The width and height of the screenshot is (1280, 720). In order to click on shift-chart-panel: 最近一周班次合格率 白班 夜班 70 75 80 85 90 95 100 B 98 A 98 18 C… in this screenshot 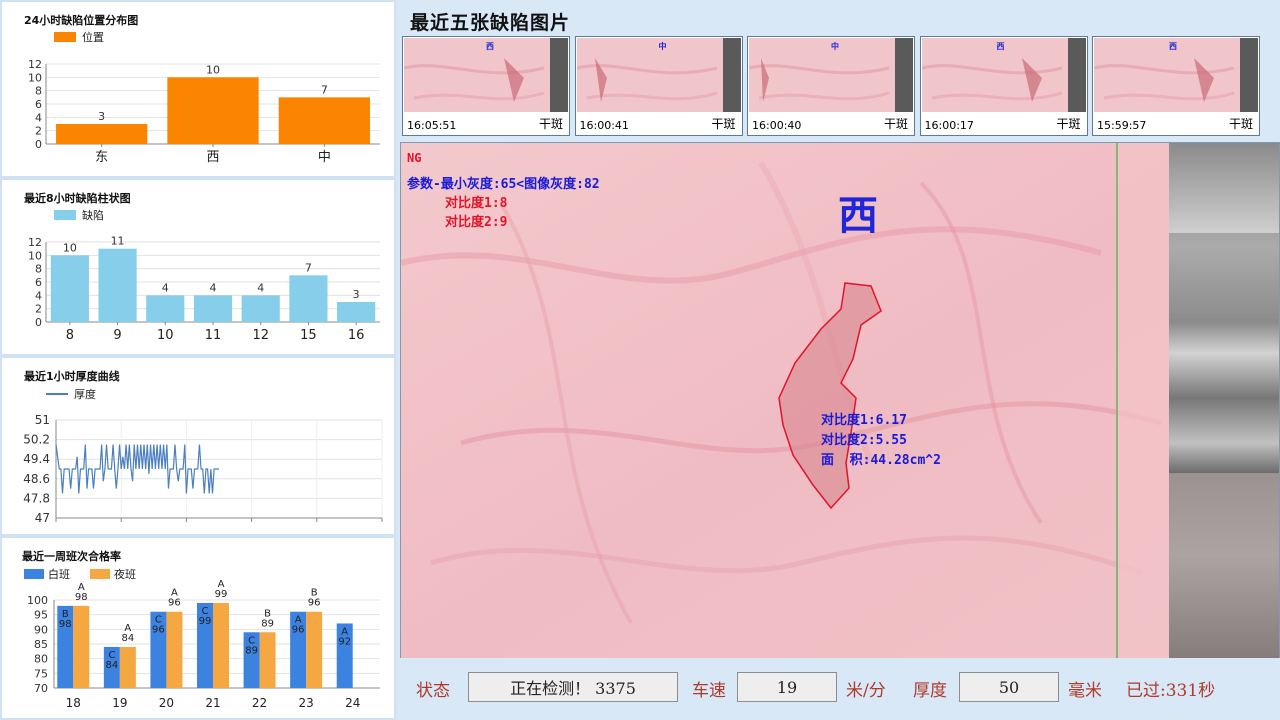, I will do `click(198, 628)`.